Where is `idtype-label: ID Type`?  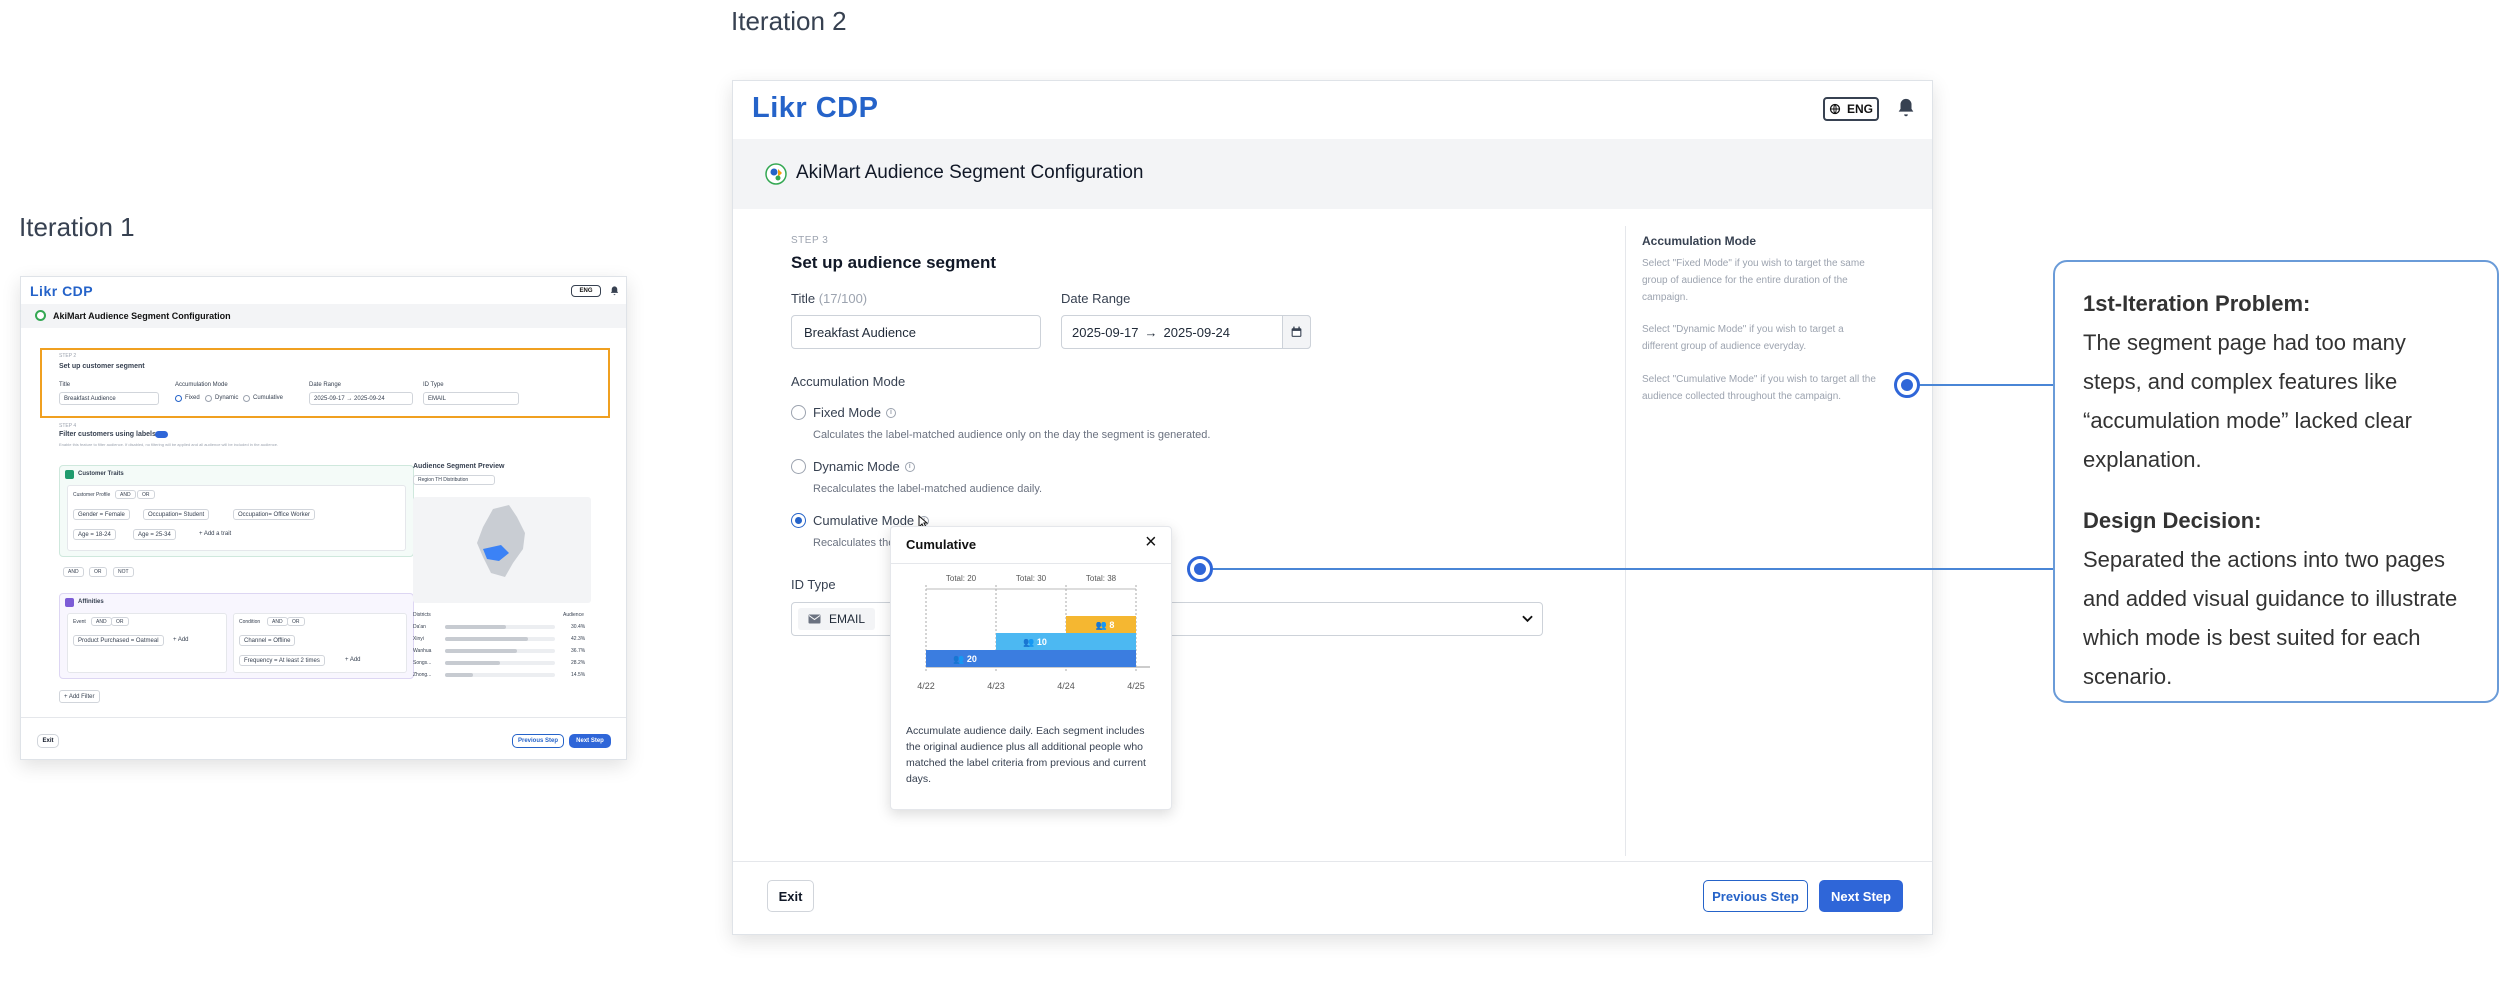 idtype-label: ID Type is located at coordinates (433, 385).